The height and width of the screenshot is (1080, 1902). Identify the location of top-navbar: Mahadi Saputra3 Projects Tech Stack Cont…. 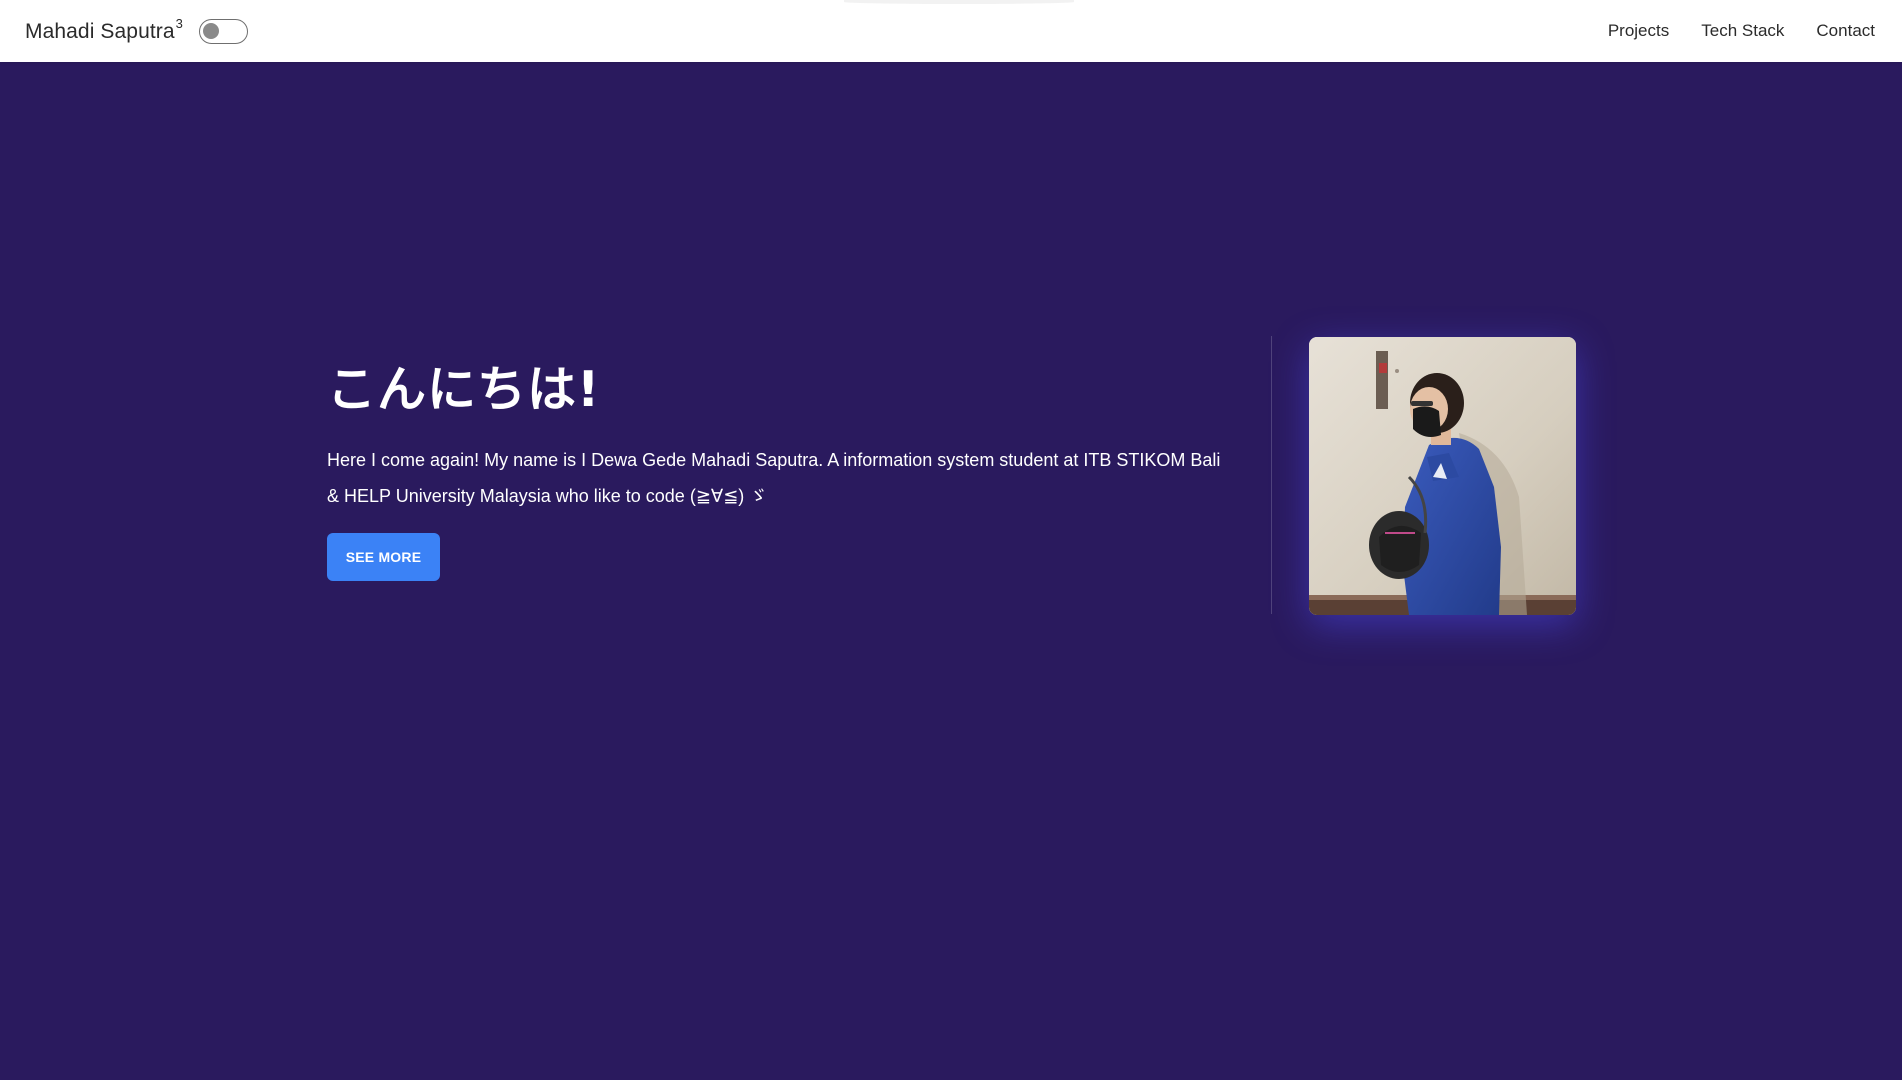
(951, 31).